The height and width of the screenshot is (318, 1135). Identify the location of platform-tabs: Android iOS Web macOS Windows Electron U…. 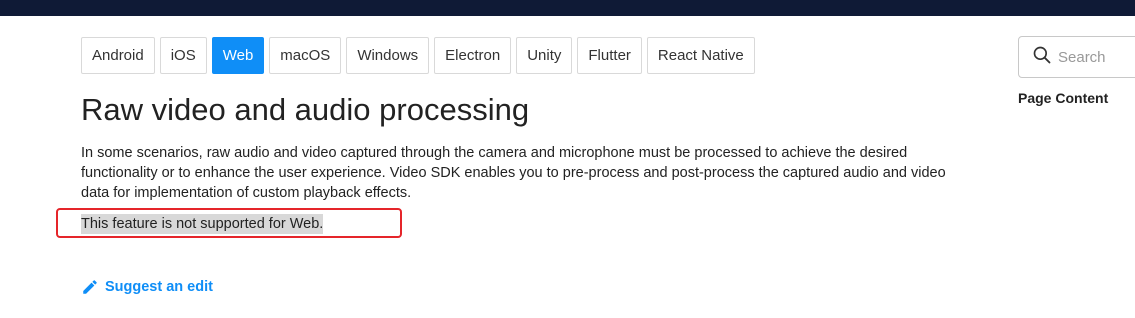
(418, 55).